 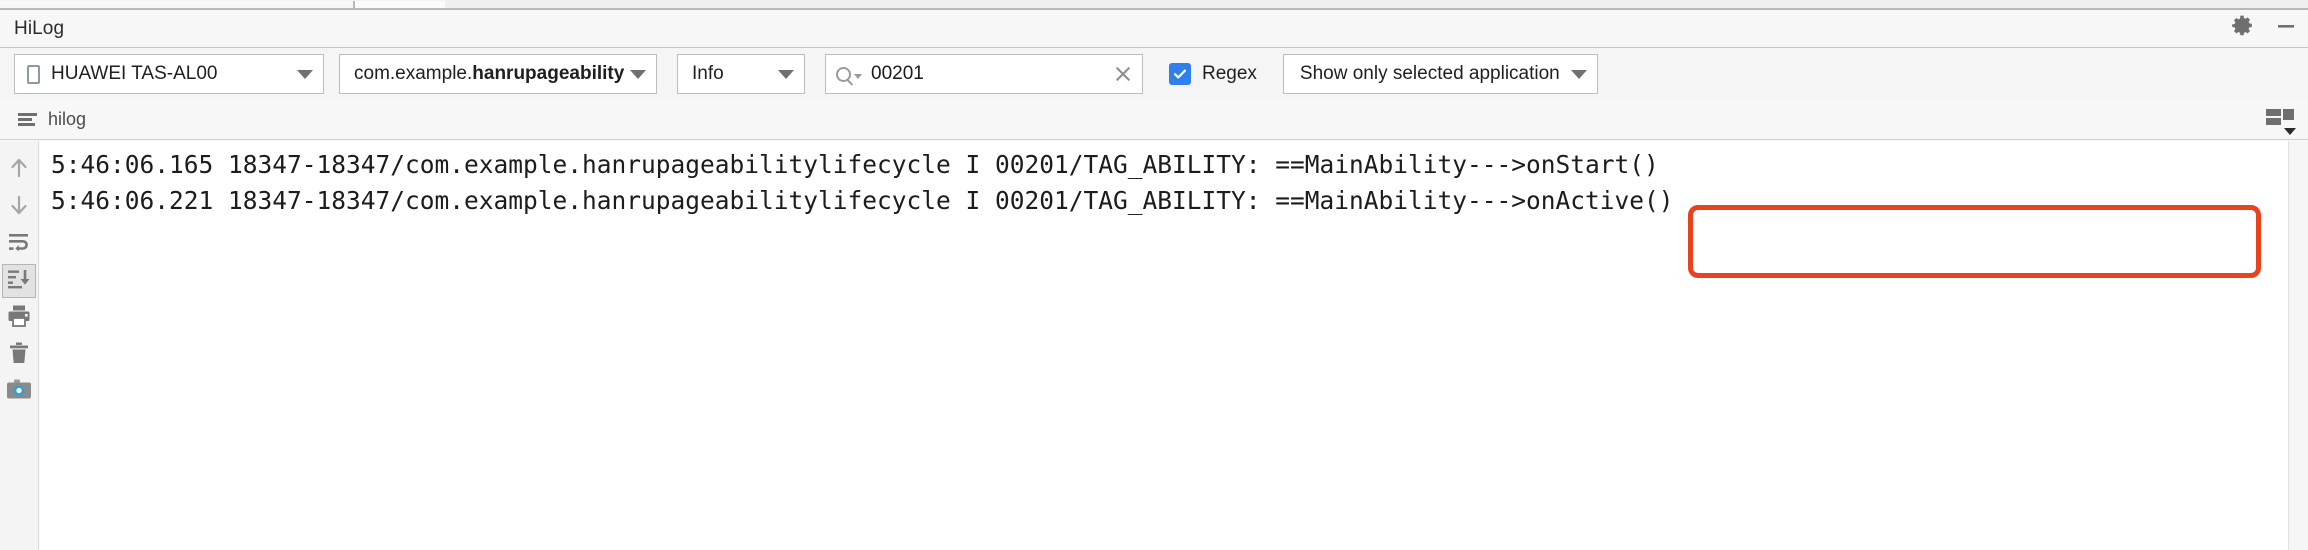 I want to click on settings-button, so click(x=2242, y=29).